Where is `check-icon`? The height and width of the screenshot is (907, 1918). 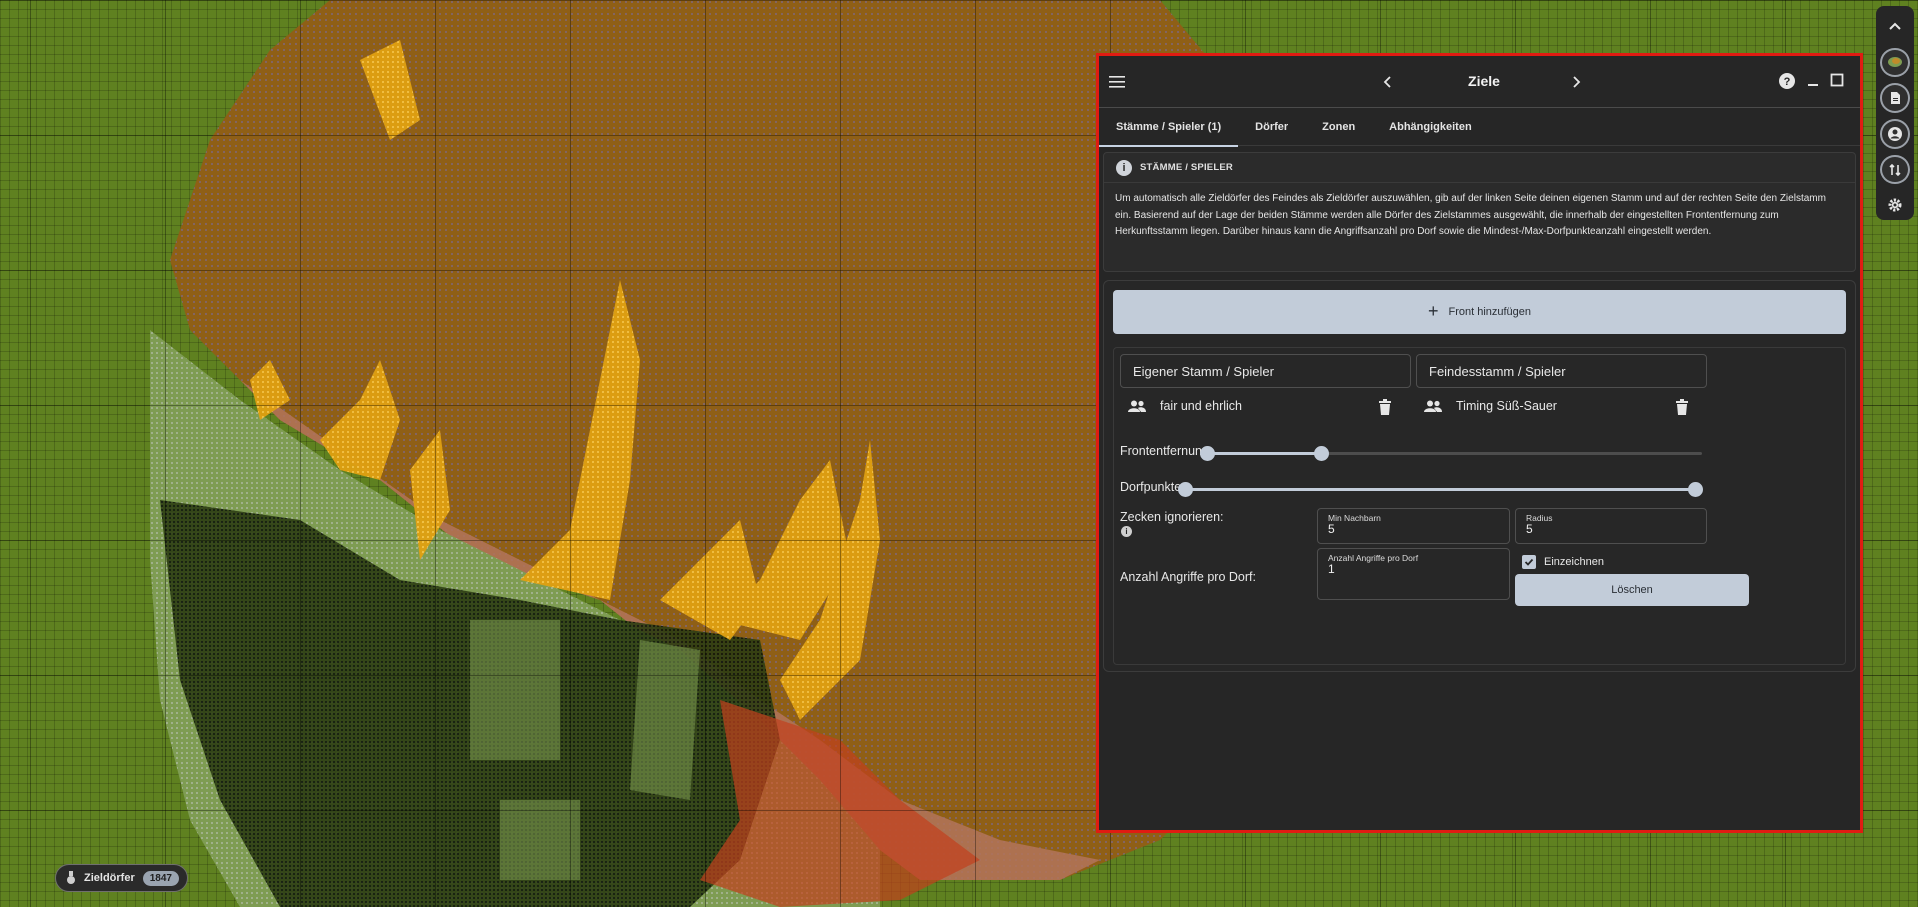
check-icon is located at coordinates (1529, 562).